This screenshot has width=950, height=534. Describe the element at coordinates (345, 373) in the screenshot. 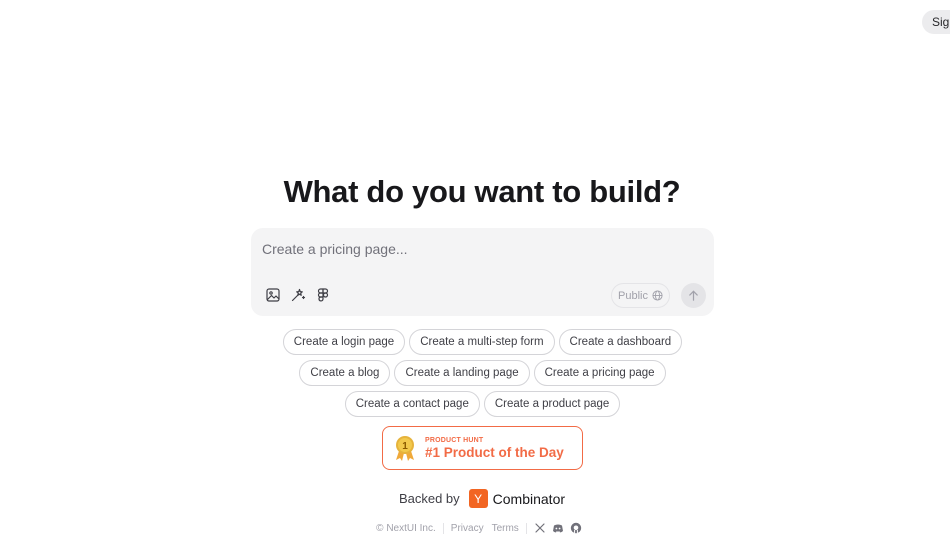

I see `suggestion-chip: Create a blog` at that location.